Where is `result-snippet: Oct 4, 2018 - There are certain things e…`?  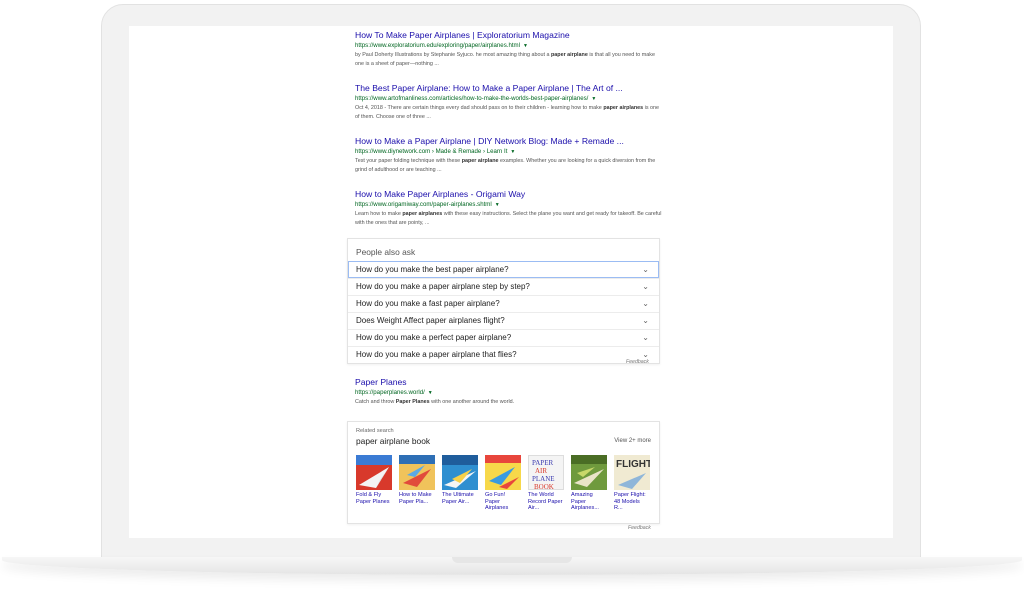 result-snippet: Oct 4, 2018 - There are certain things e… is located at coordinates (510, 113).